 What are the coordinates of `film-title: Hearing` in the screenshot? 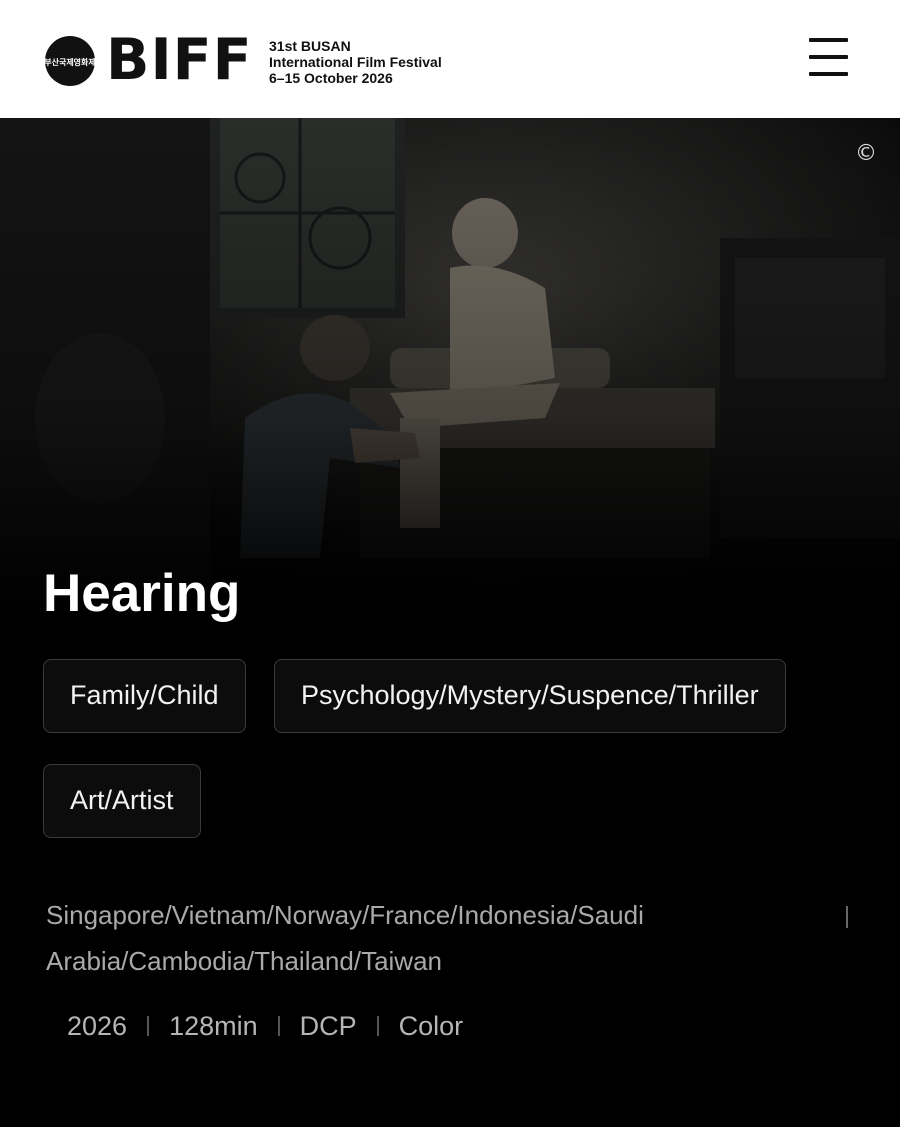 It's located at (142, 593).